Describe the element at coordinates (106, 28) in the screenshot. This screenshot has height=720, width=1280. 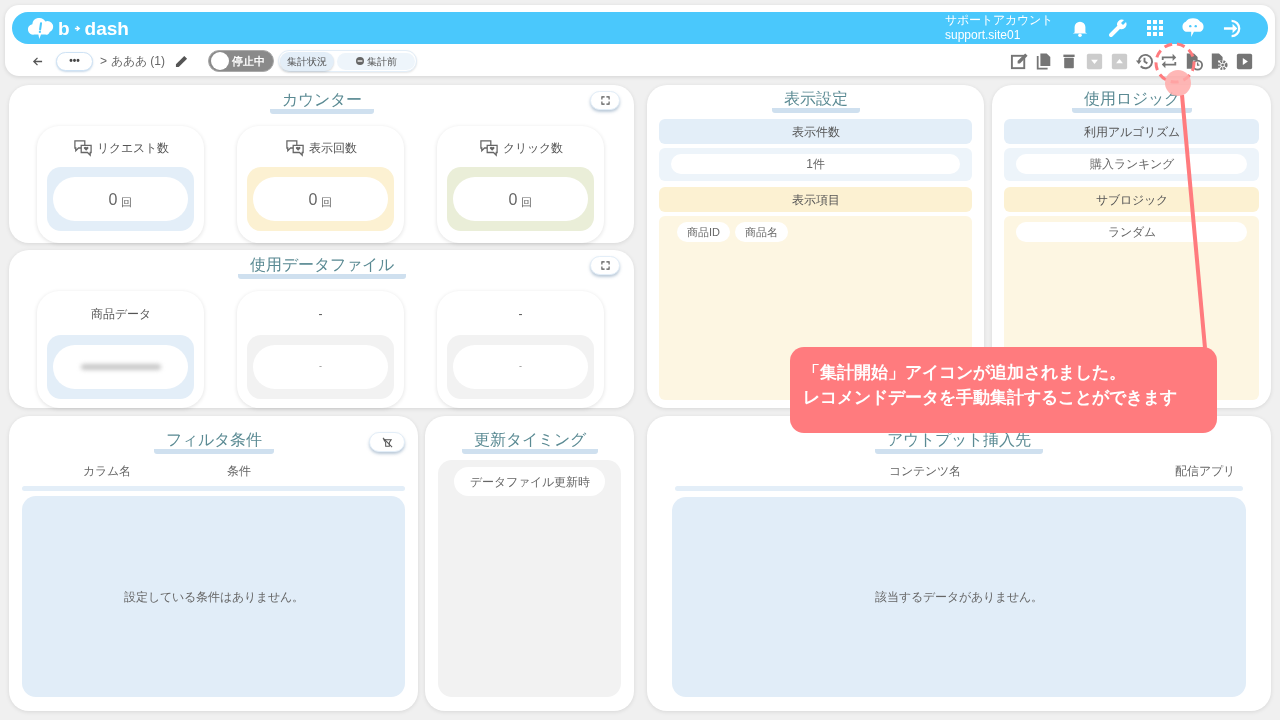
I see `logo-text: dash` at that location.